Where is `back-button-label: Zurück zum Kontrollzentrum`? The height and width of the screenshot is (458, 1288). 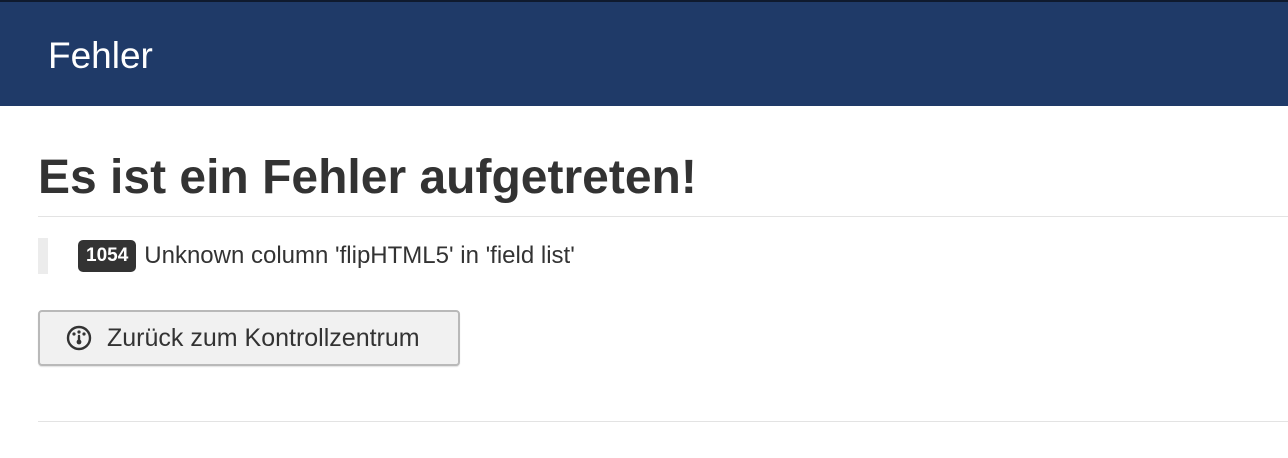 back-button-label: Zurück zum Kontrollzentrum is located at coordinates (263, 338).